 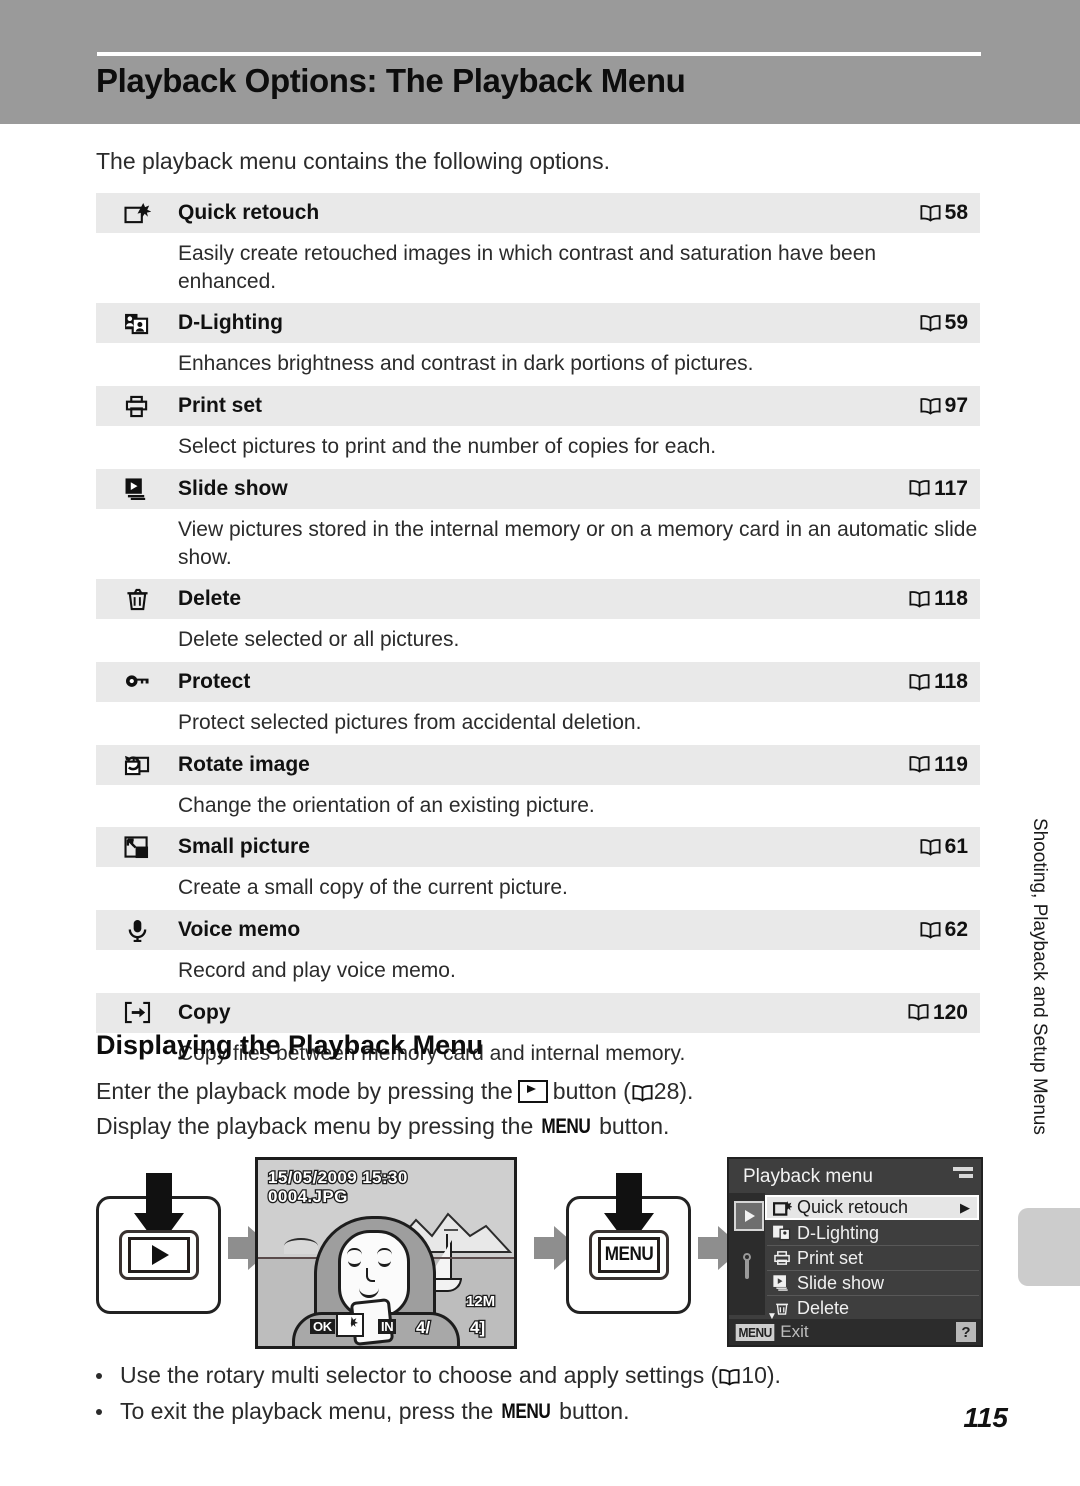 I want to click on delete-icon, so click(x=137, y=599).